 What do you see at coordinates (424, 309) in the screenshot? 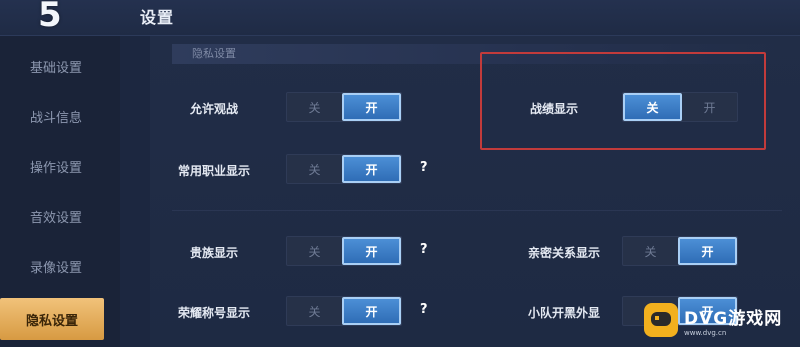
I see `honor-title-help-icon: ?` at bounding box center [424, 309].